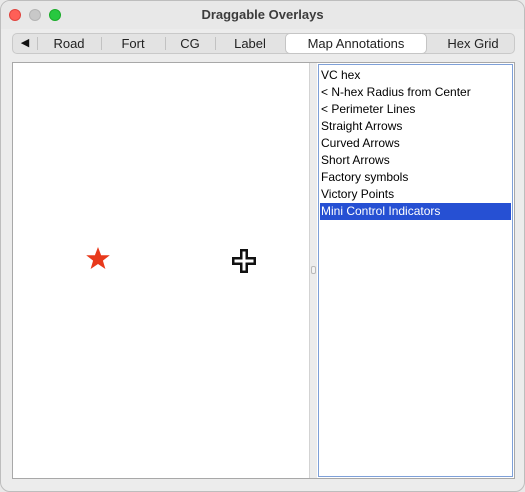  Describe the element at coordinates (98, 258) in the screenshot. I see `red-star-icon` at that location.